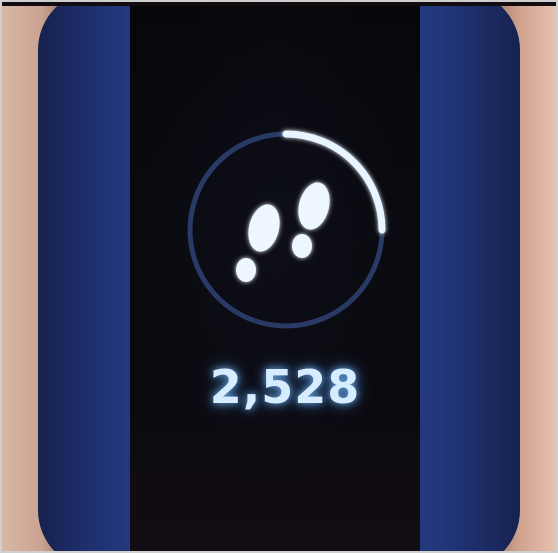 This screenshot has height=553, width=558. I want to click on top-edge, so click(279, 3).